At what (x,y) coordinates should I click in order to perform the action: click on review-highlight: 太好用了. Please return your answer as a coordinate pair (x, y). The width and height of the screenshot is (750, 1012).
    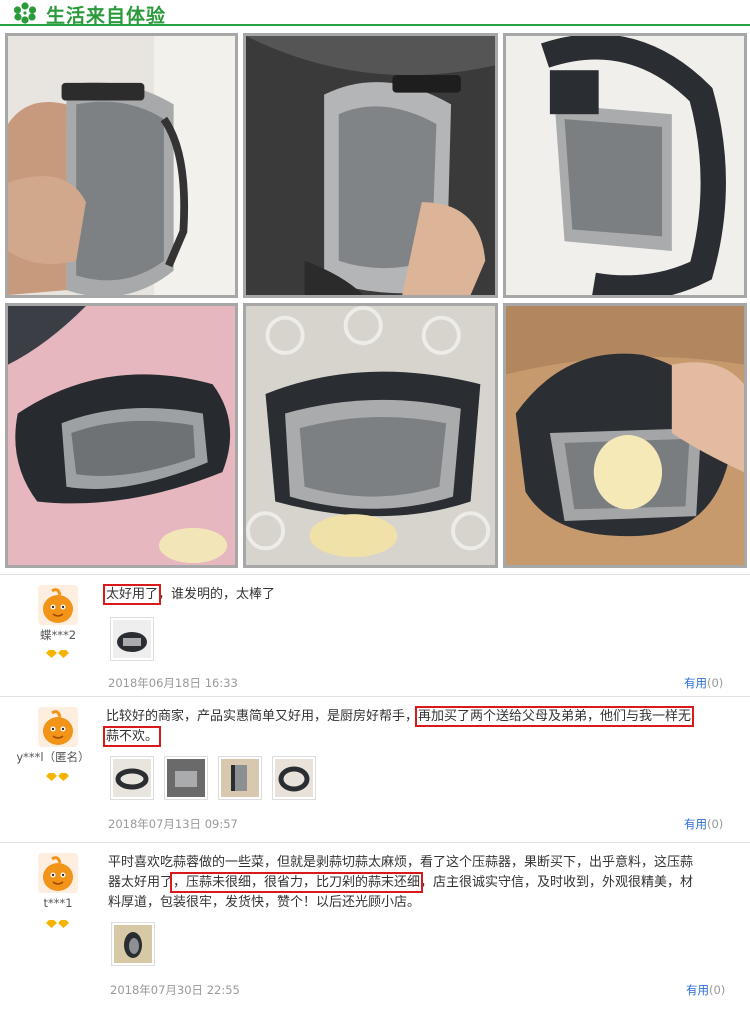
    Looking at the image, I should click on (132, 594).